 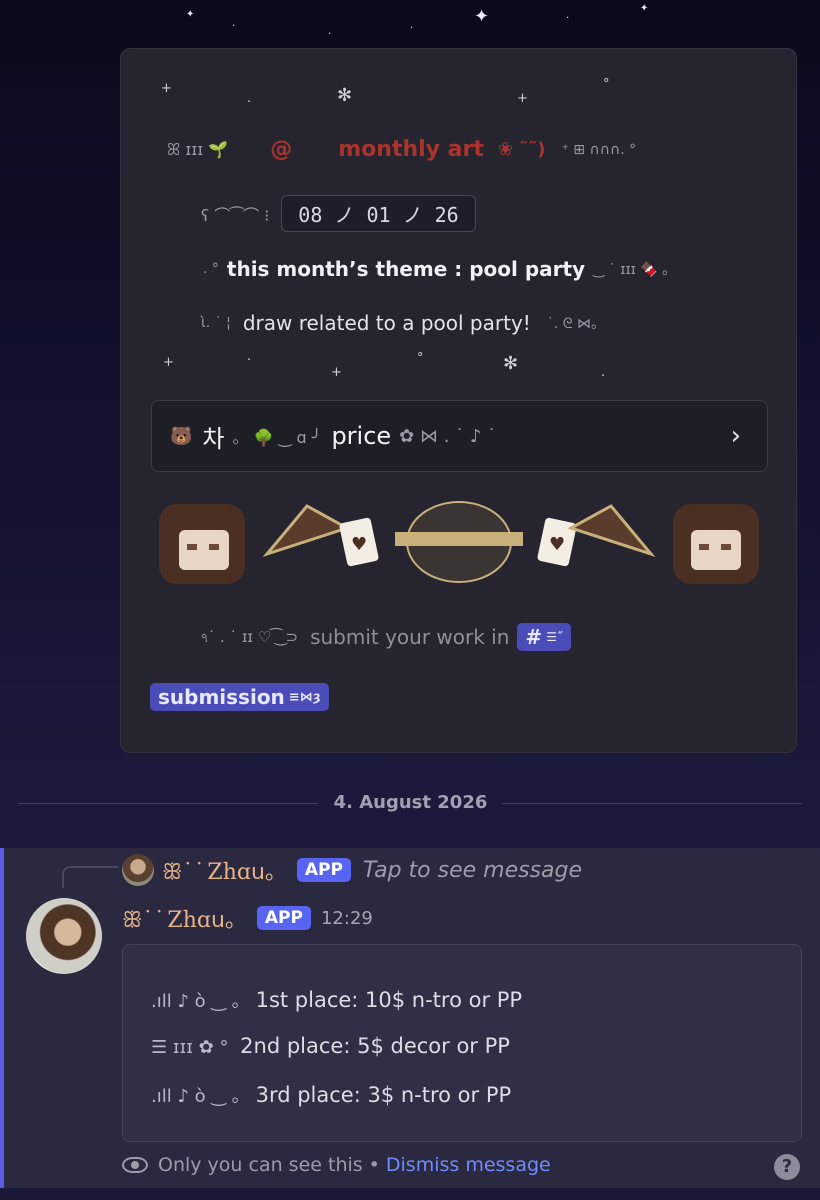 What do you see at coordinates (521, 149) in the screenshot?
I see `title-suffix: ❀ ˜˜)` at bounding box center [521, 149].